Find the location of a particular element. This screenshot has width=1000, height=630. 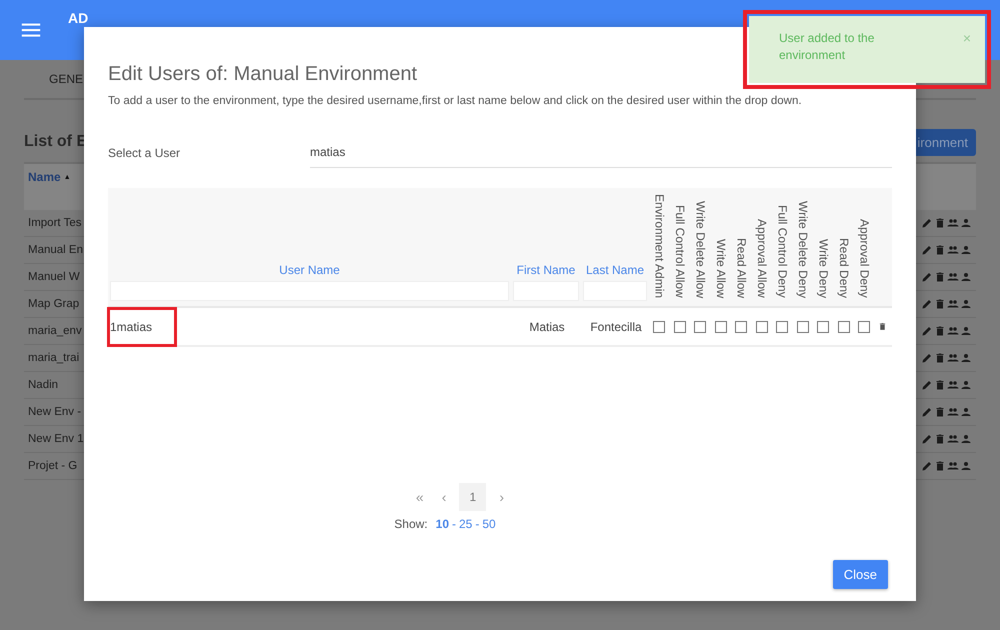

close-button: Close is located at coordinates (860, 574).